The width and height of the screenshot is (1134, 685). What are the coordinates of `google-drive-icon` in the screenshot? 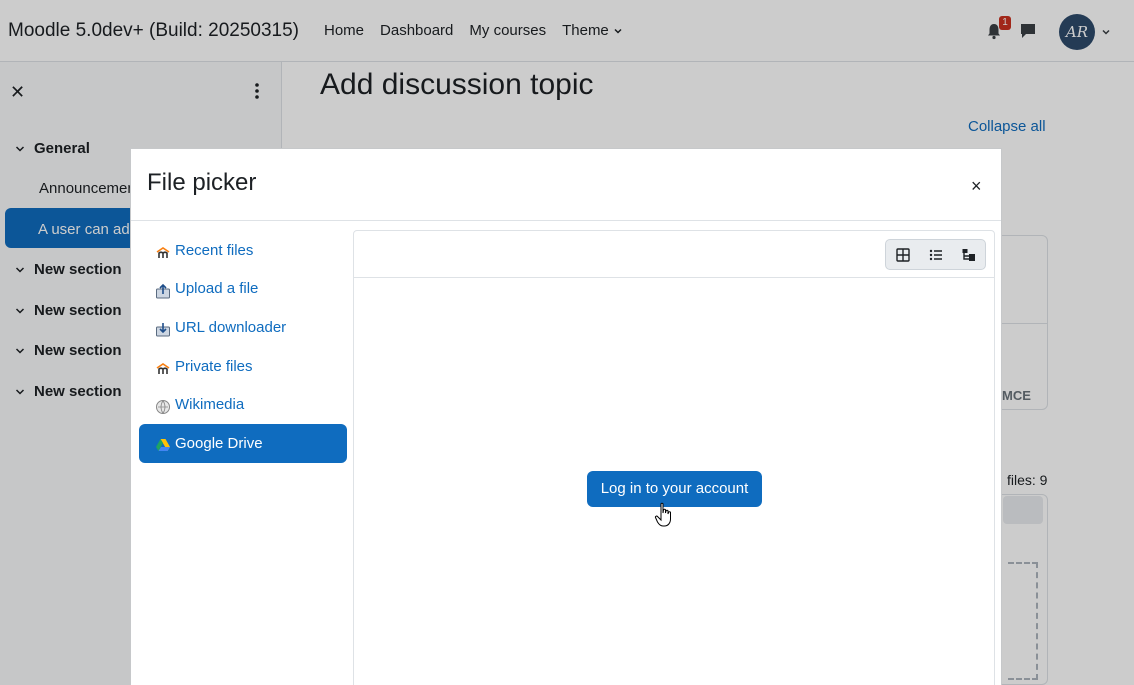 It's located at (163, 445).